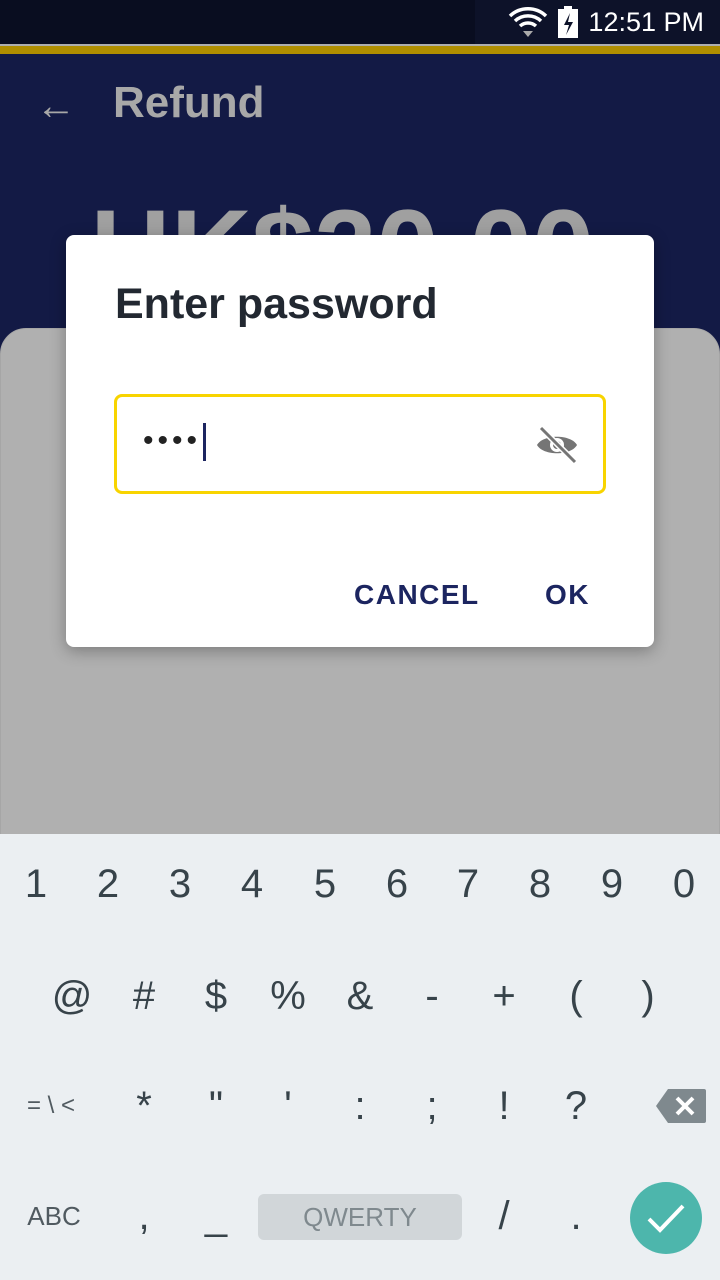 The height and width of the screenshot is (1280, 720). I want to click on key: 9, so click(612, 884).